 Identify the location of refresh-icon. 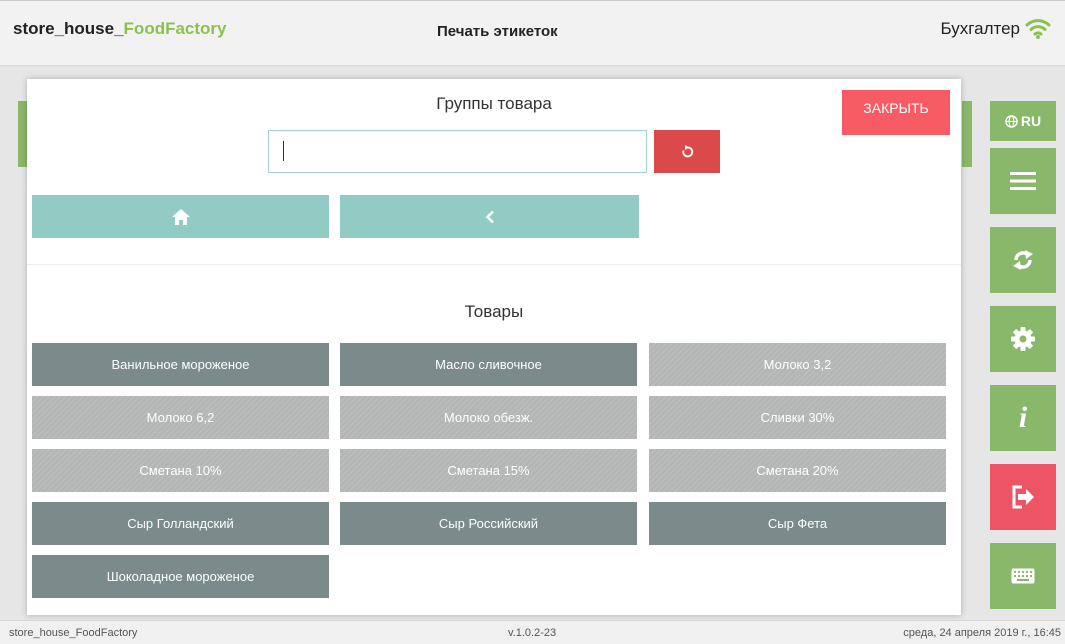
(688, 150).